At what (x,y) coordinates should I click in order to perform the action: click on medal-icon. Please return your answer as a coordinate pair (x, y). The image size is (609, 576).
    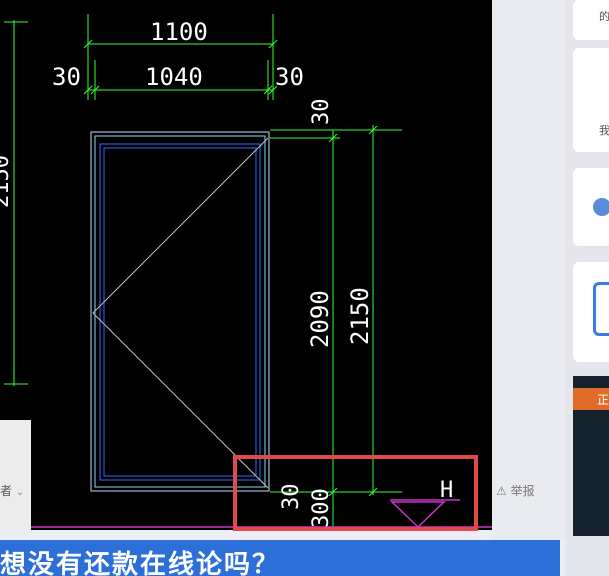
    Looking at the image, I should click on (601, 207).